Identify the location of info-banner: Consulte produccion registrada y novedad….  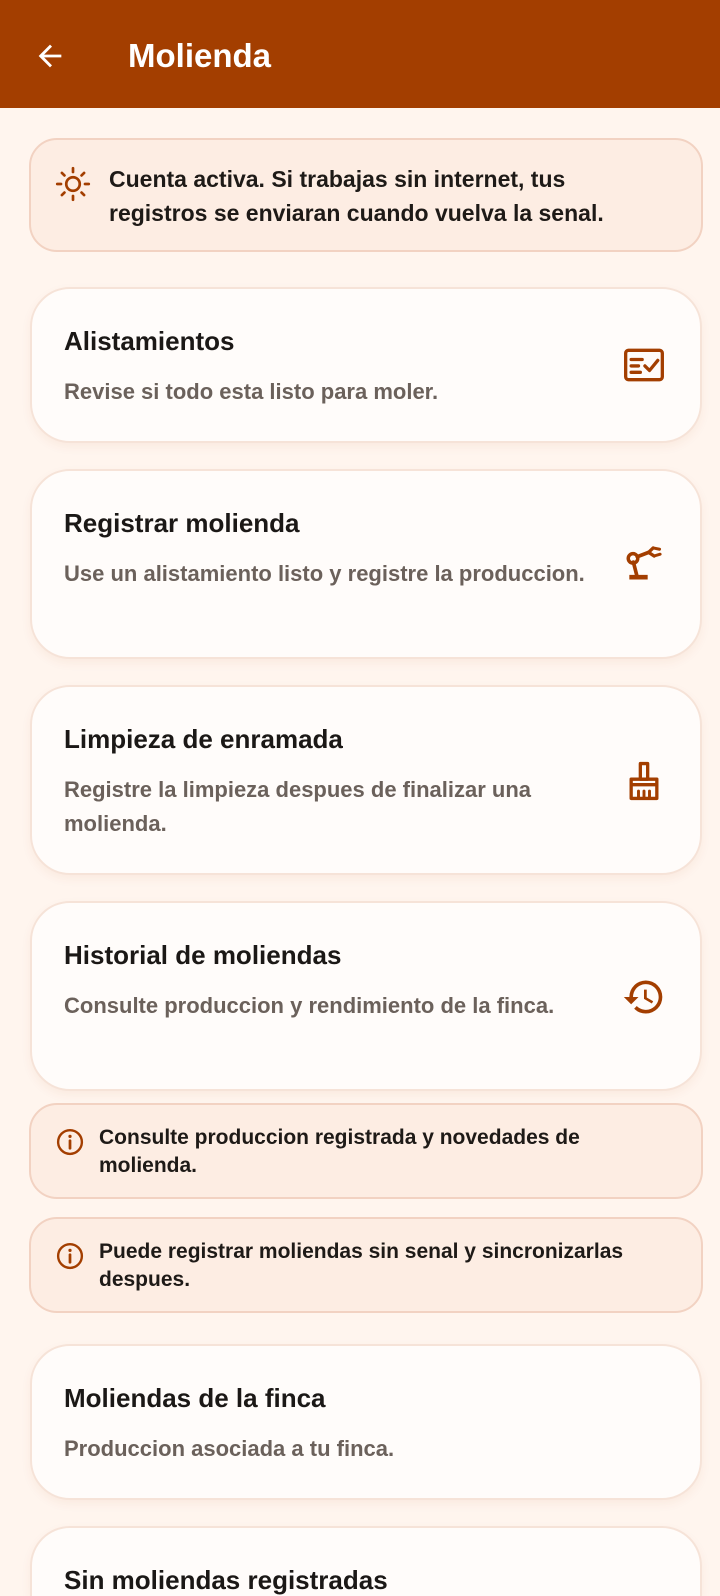
(366, 1151).